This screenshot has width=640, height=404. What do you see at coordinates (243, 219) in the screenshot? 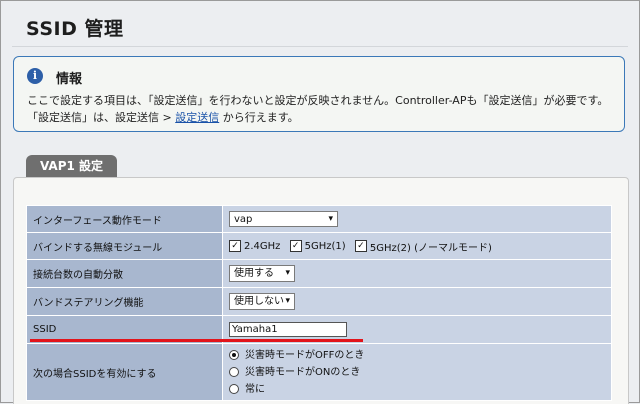
I see `interface-mode-value: vap` at bounding box center [243, 219].